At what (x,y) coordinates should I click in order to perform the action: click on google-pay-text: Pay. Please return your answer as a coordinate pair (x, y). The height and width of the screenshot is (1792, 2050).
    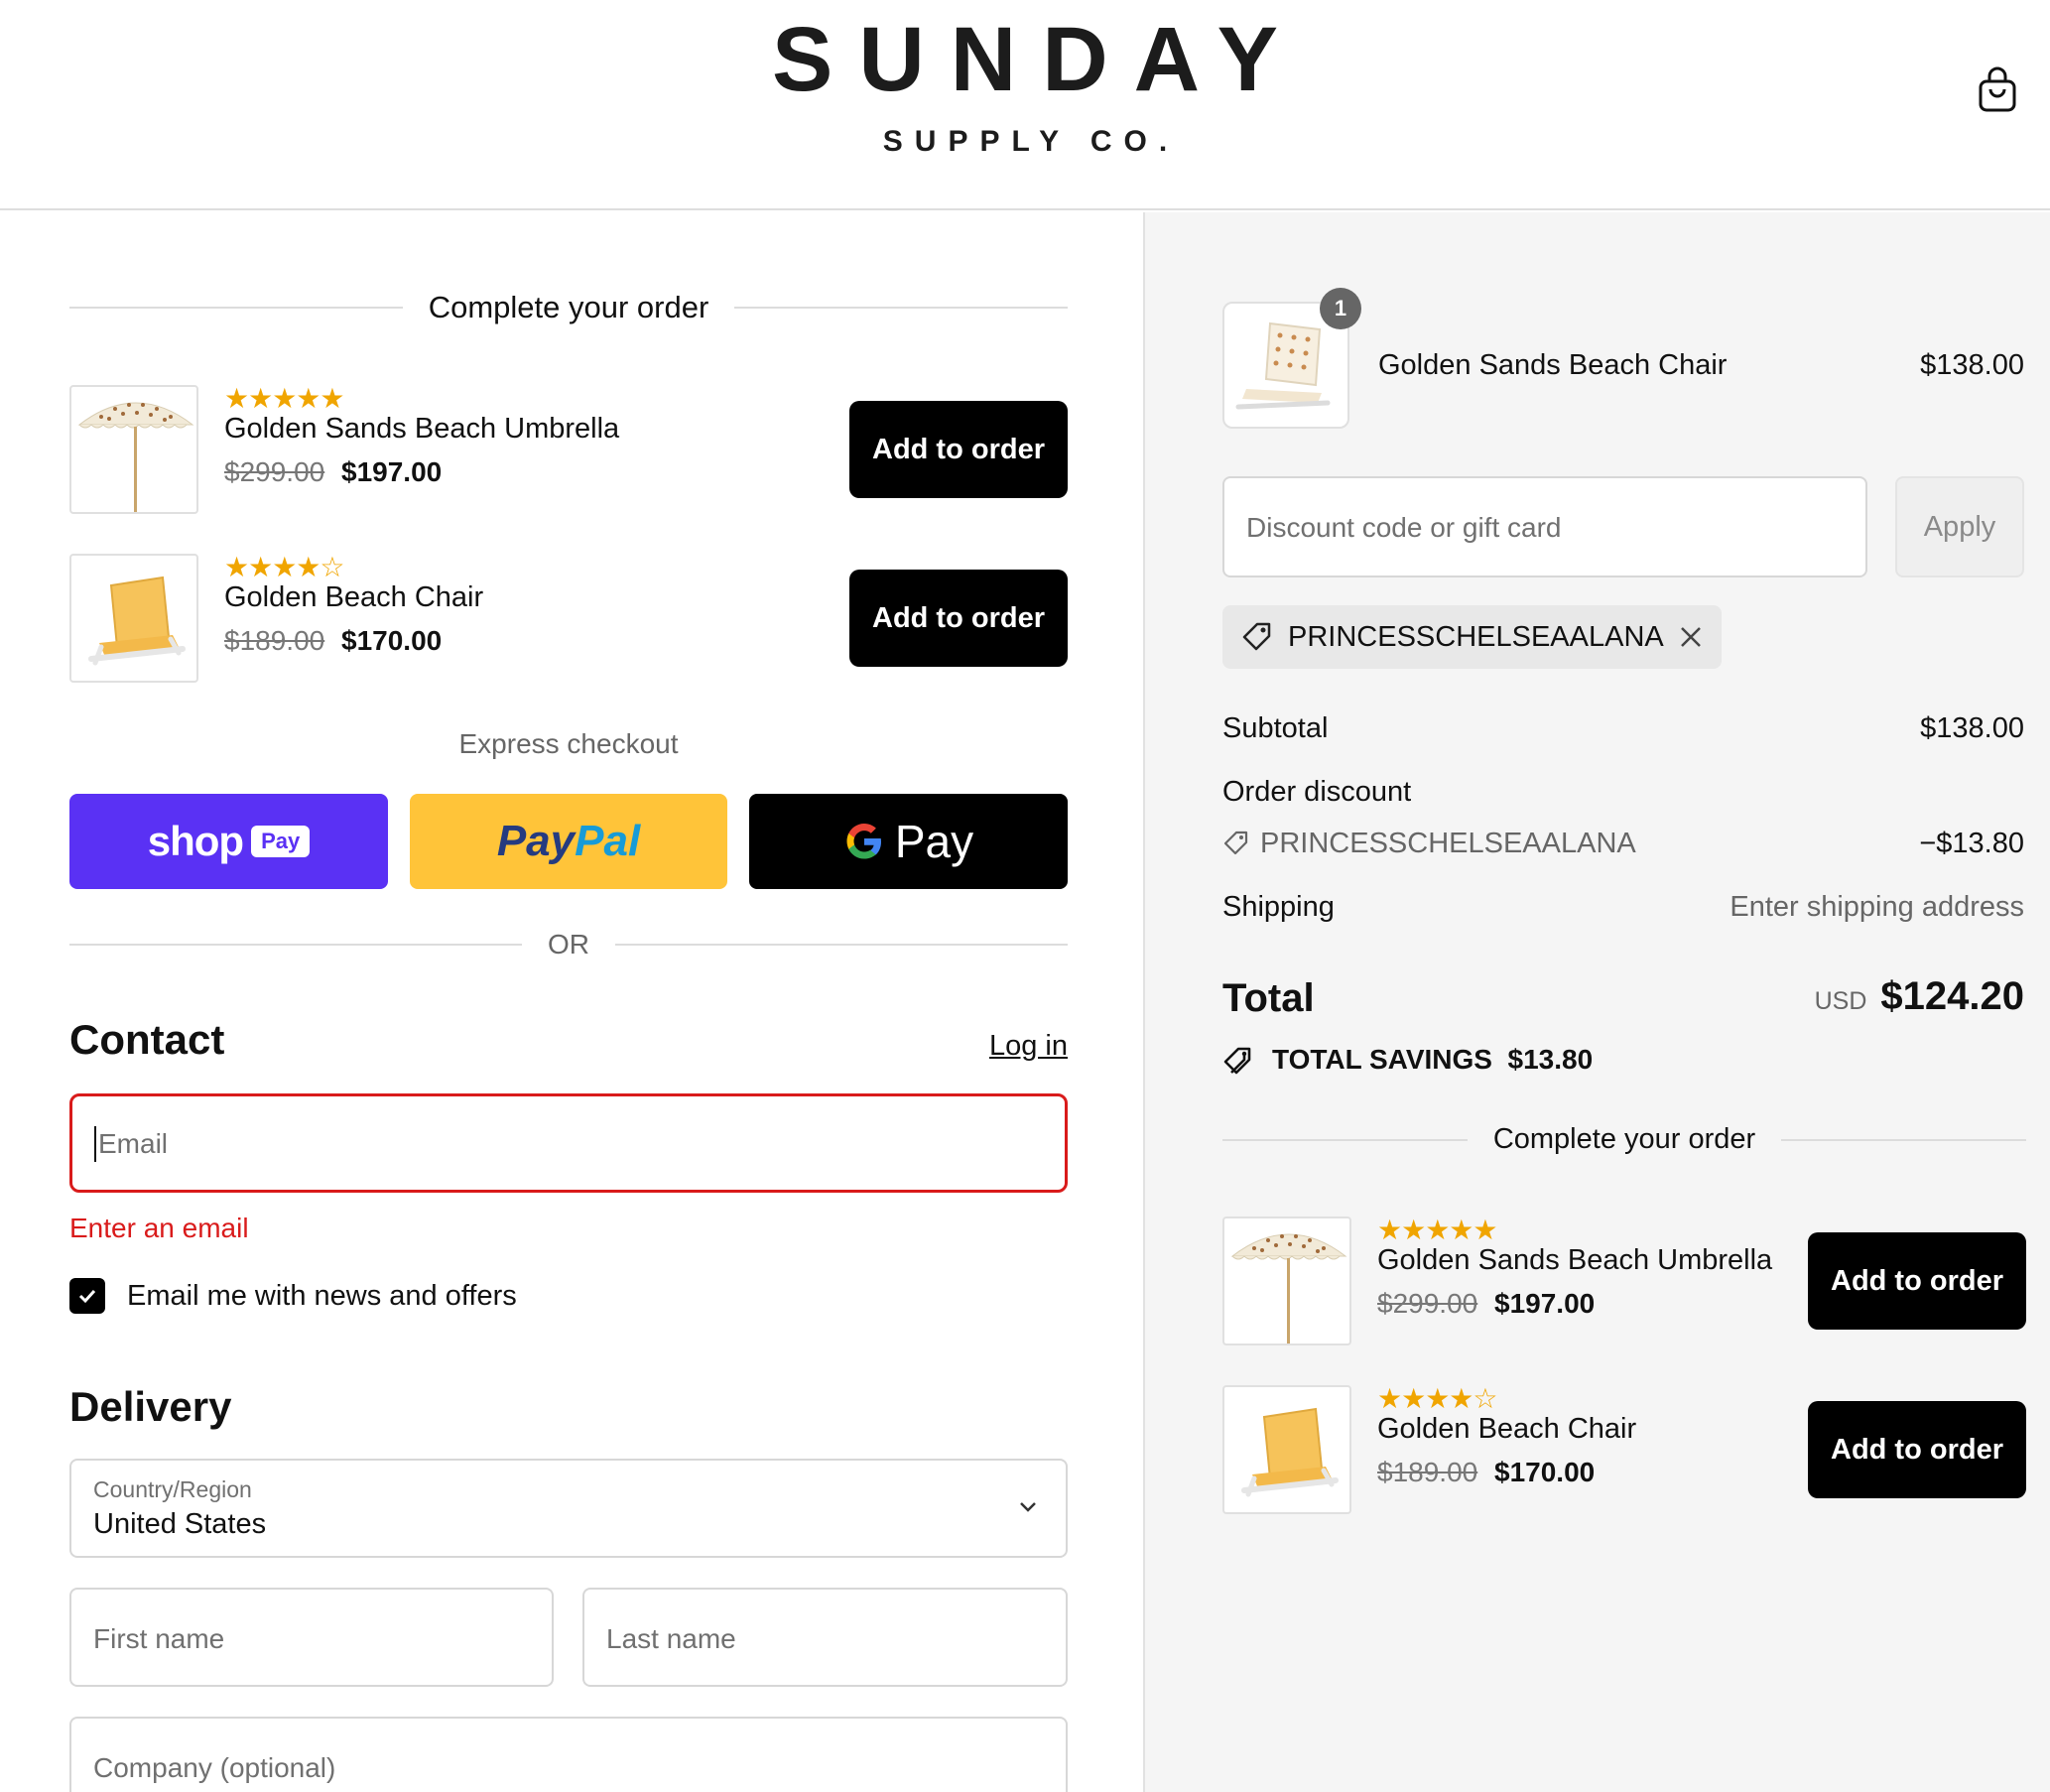
    Looking at the image, I should click on (934, 841).